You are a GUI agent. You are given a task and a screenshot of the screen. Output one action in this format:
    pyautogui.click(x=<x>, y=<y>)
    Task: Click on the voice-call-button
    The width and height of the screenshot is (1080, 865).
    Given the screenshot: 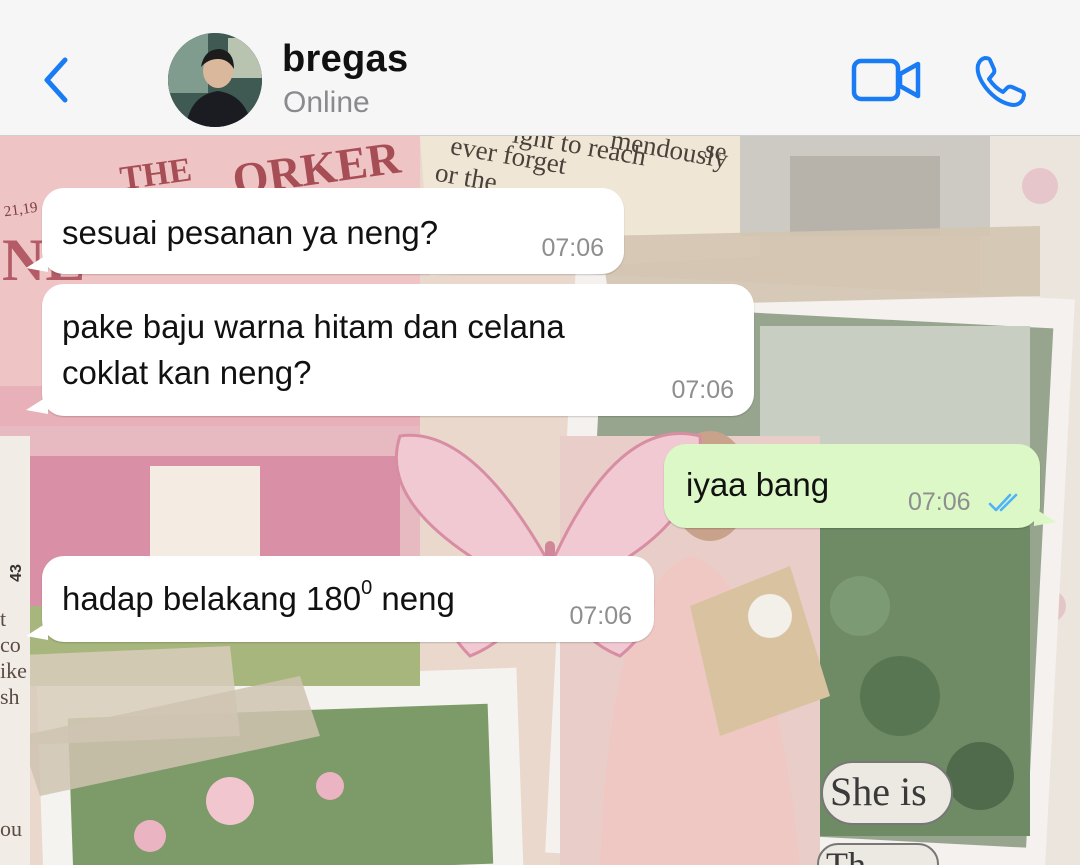 What is the action you would take?
    pyautogui.click(x=1000, y=81)
    